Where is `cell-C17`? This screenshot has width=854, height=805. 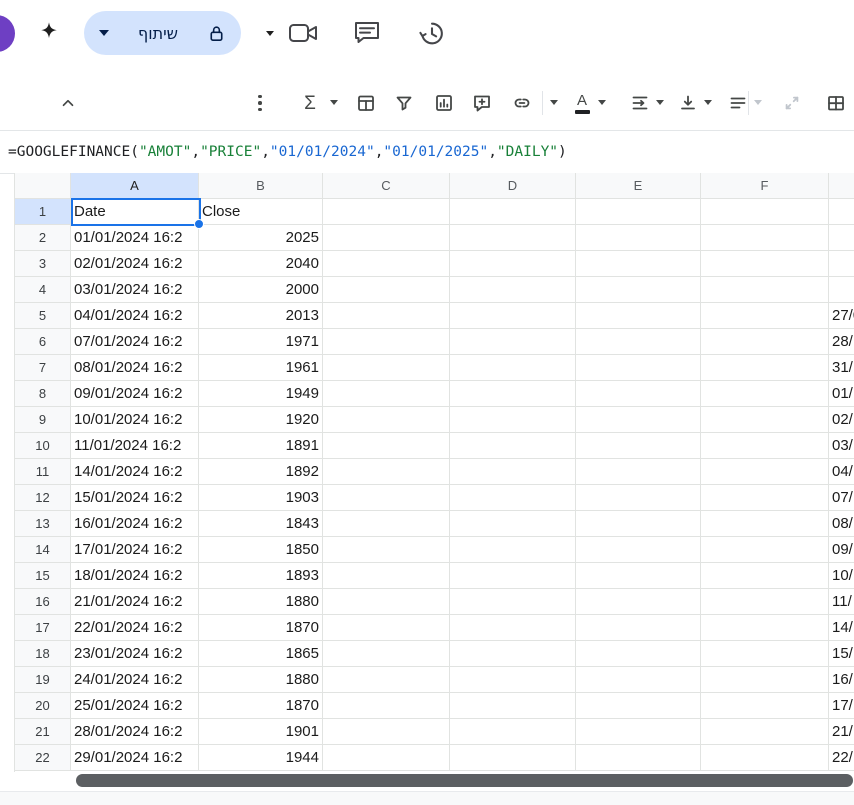
cell-C17 is located at coordinates (386, 628).